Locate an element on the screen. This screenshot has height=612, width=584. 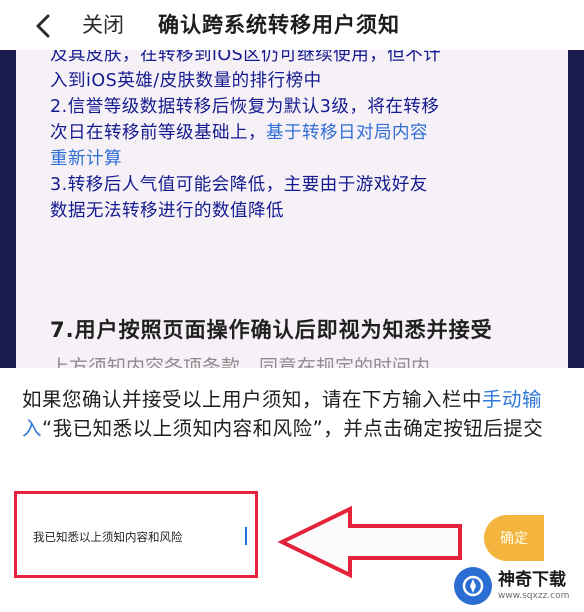
watermark-logo-icon is located at coordinates (473, 586).